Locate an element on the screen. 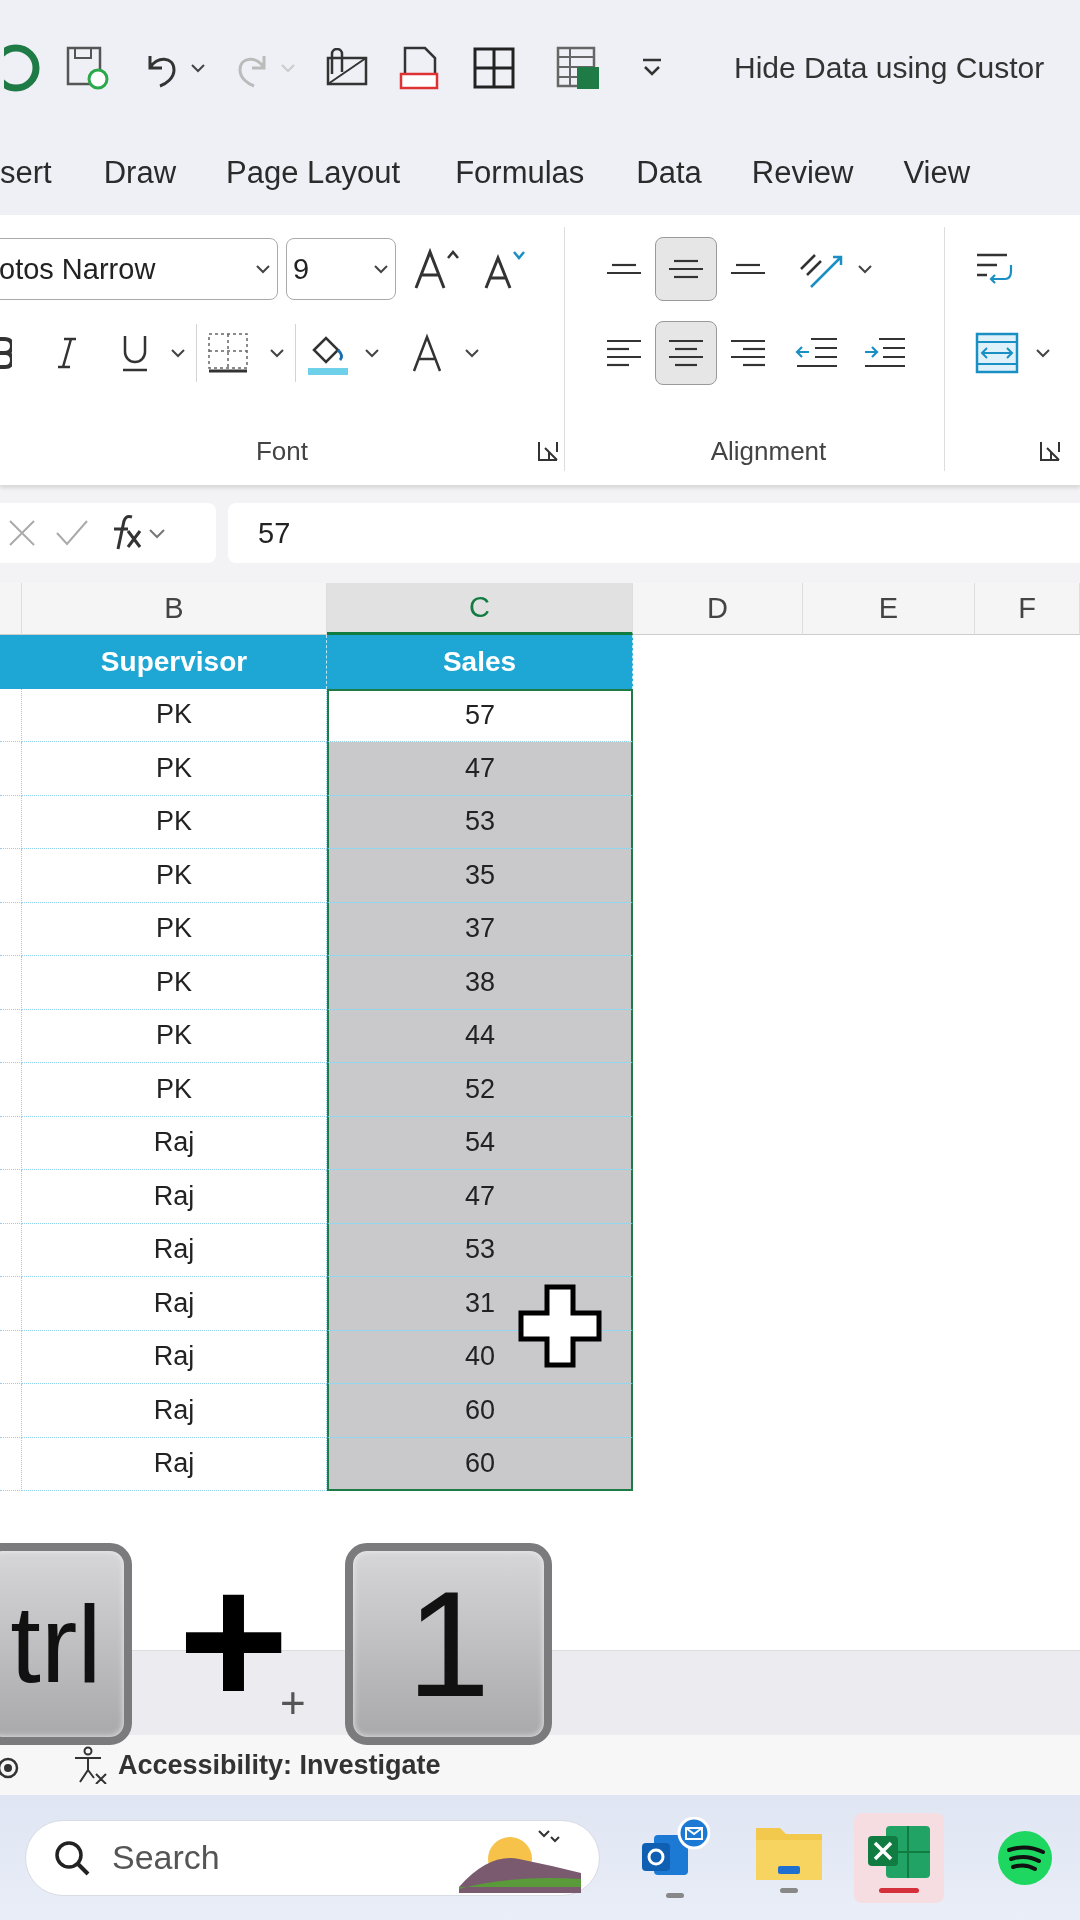  accessibility-icon is located at coordinates (90, 1765).